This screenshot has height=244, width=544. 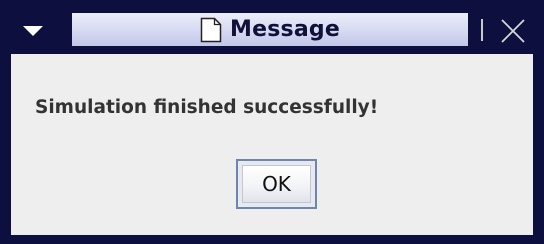 What do you see at coordinates (482, 30) in the screenshot?
I see `title-bar-separator` at bounding box center [482, 30].